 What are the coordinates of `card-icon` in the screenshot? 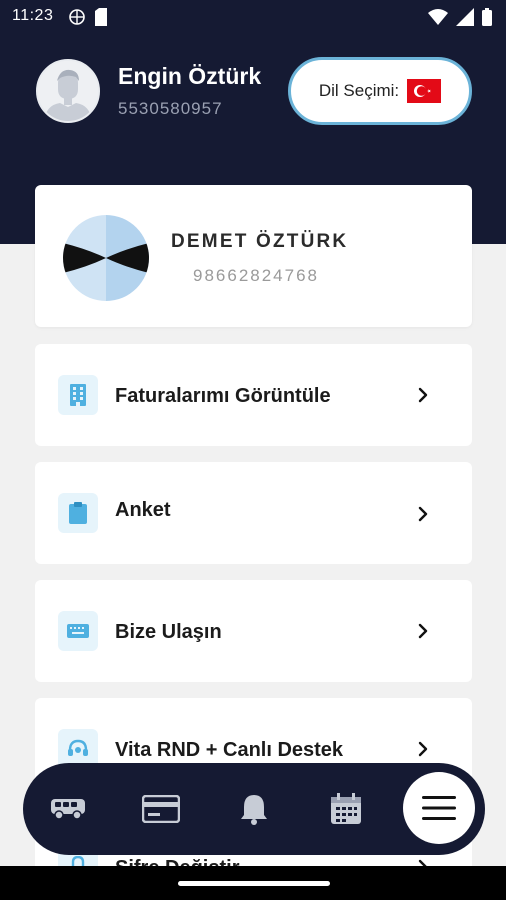 It's located at (161, 809).